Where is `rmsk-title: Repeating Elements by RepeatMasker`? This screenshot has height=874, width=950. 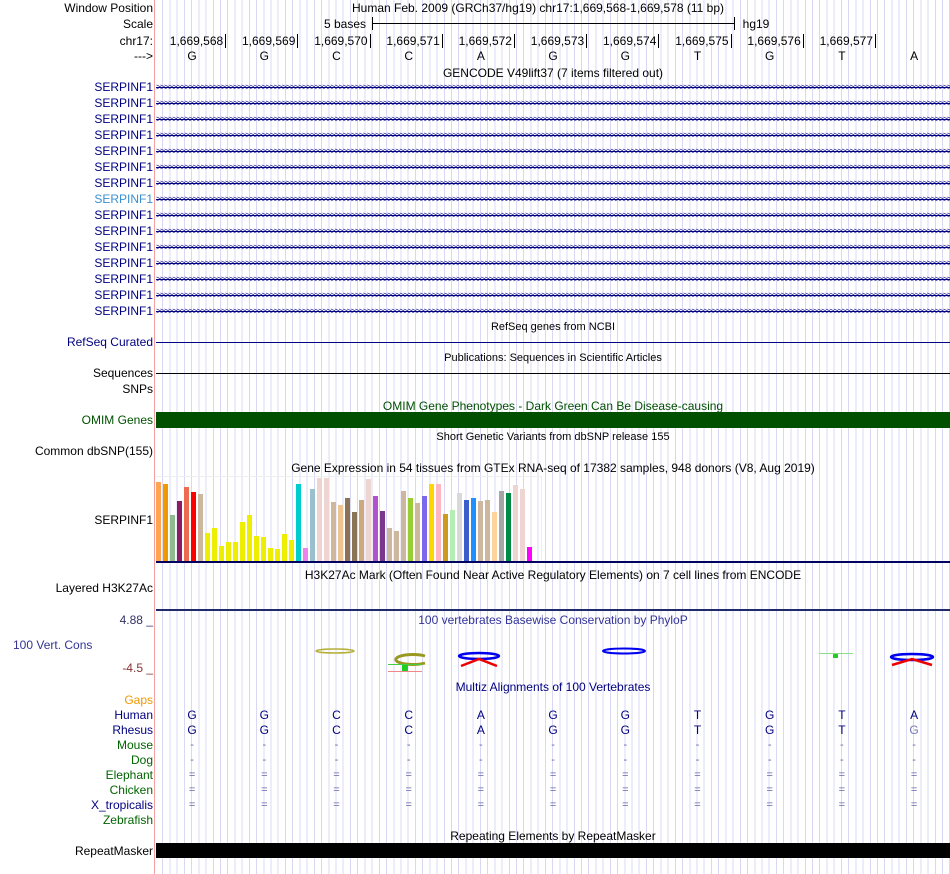
rmsk-title: Repeating Elements by RepeatMasker is located at coordinates (553, 836).